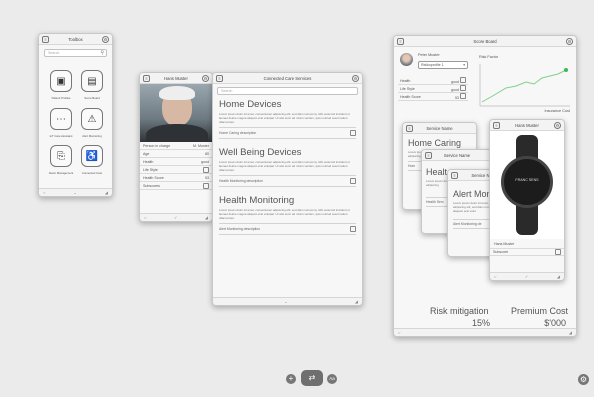 The image size is (594, 397). I want to click on scoreboard-titlebar: ≡ Score Board ⚙, so click(485, 41).